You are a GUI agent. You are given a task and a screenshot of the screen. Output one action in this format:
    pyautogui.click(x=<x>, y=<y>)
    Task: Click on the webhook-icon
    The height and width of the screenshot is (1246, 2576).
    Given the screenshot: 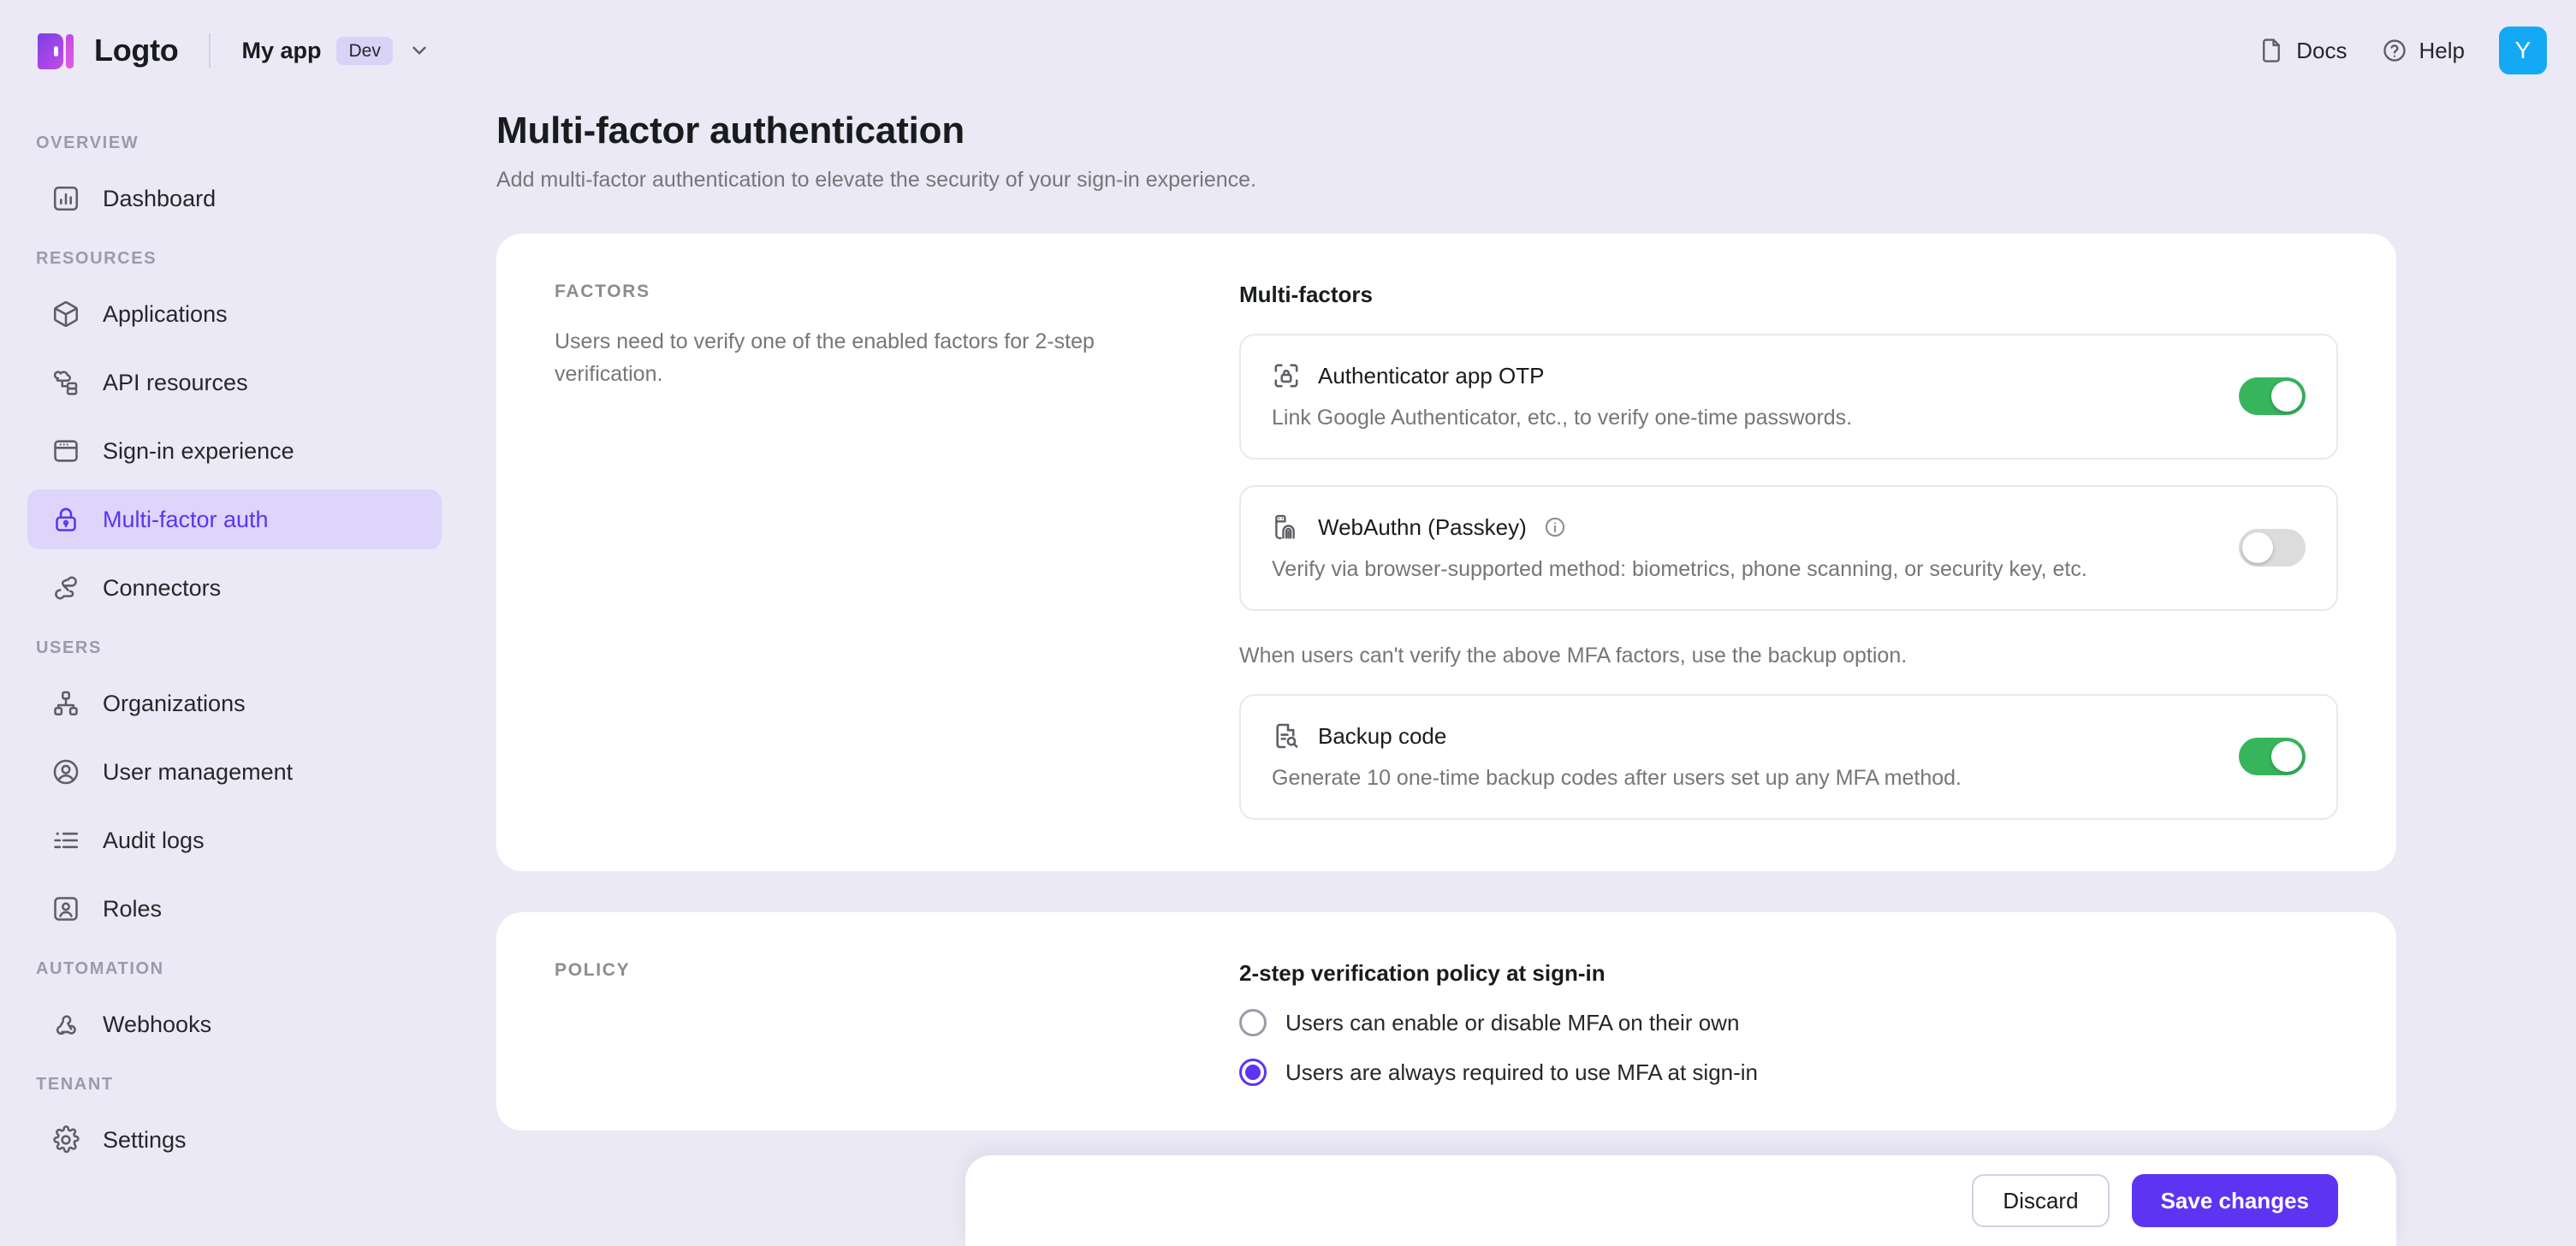 What is the action you would take?
    pyautogui.click(x=66, y=1025)
    